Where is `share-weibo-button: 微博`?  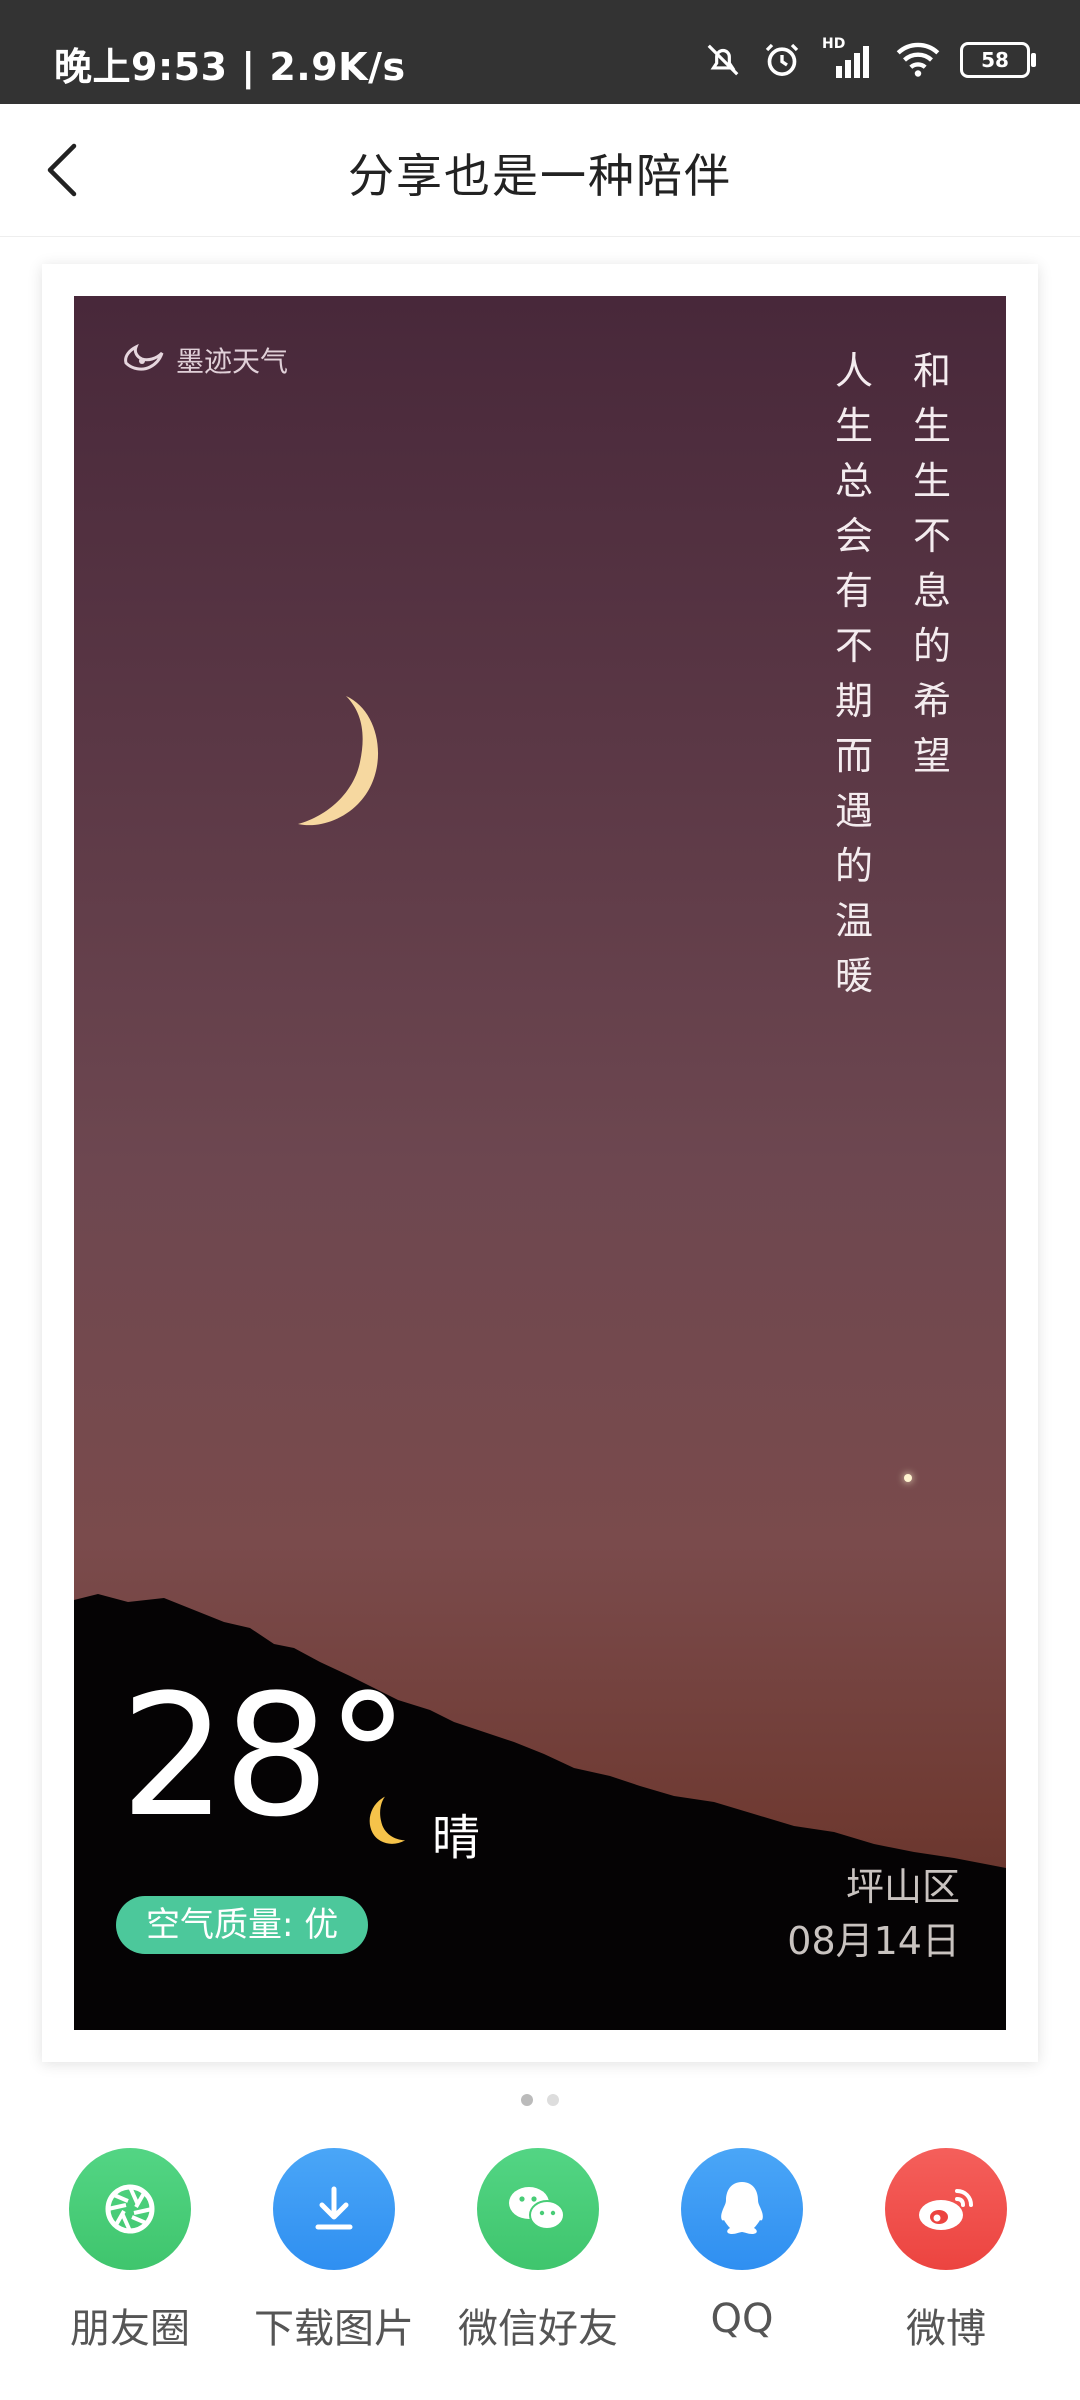 share-weibo-button: 微博 is located at coordinates (946, 2251).